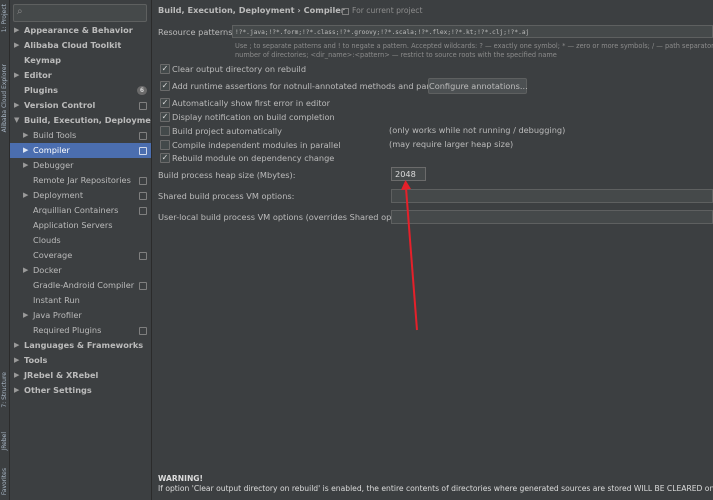  I want to click on sidebar-item-build-tools: ▶ Build Tools, so click(80, 135).